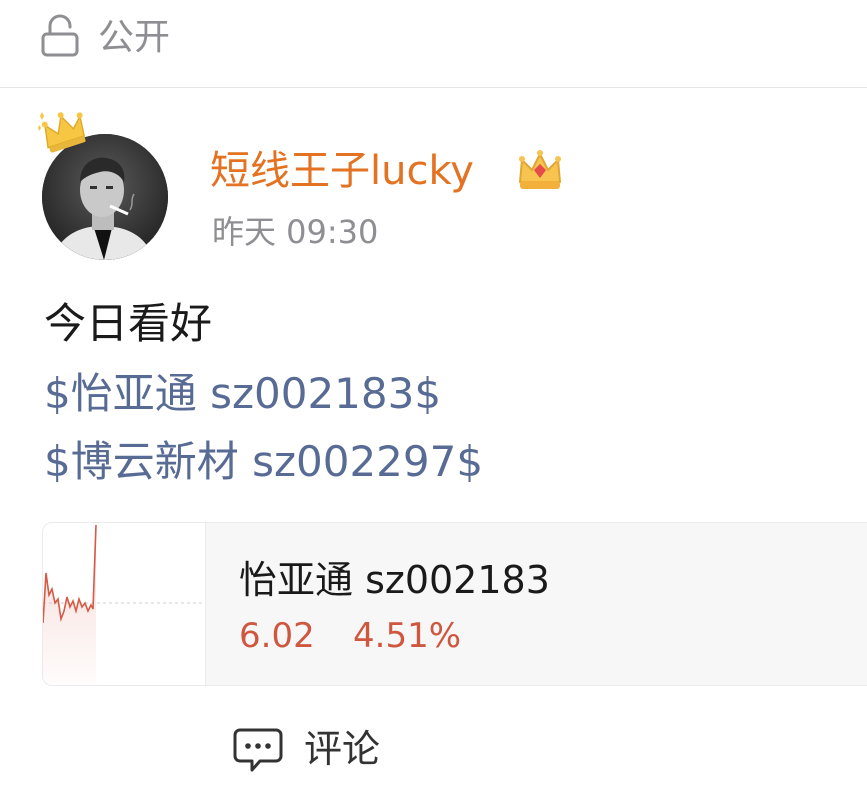  What do you see at coordinates (277, 636) in the screenshot?
I see `card-stock-price: 6.02` at bounding box center [277, 636].